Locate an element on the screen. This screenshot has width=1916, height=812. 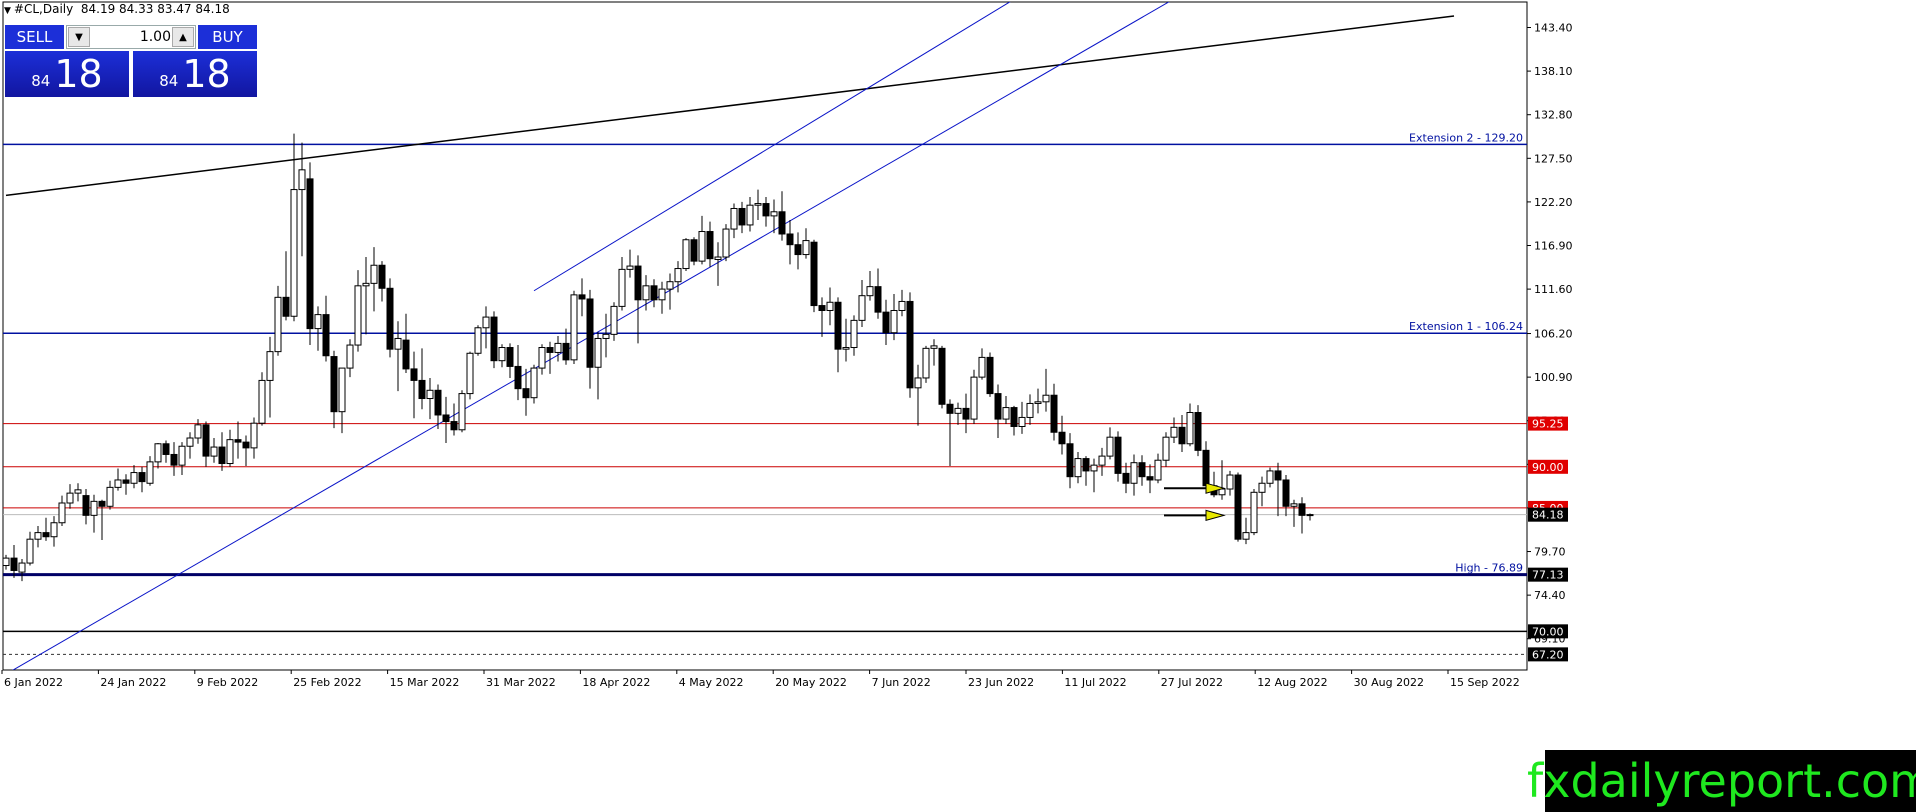
triangle-down-icon: ▼ is located at coordinates (79, 37).